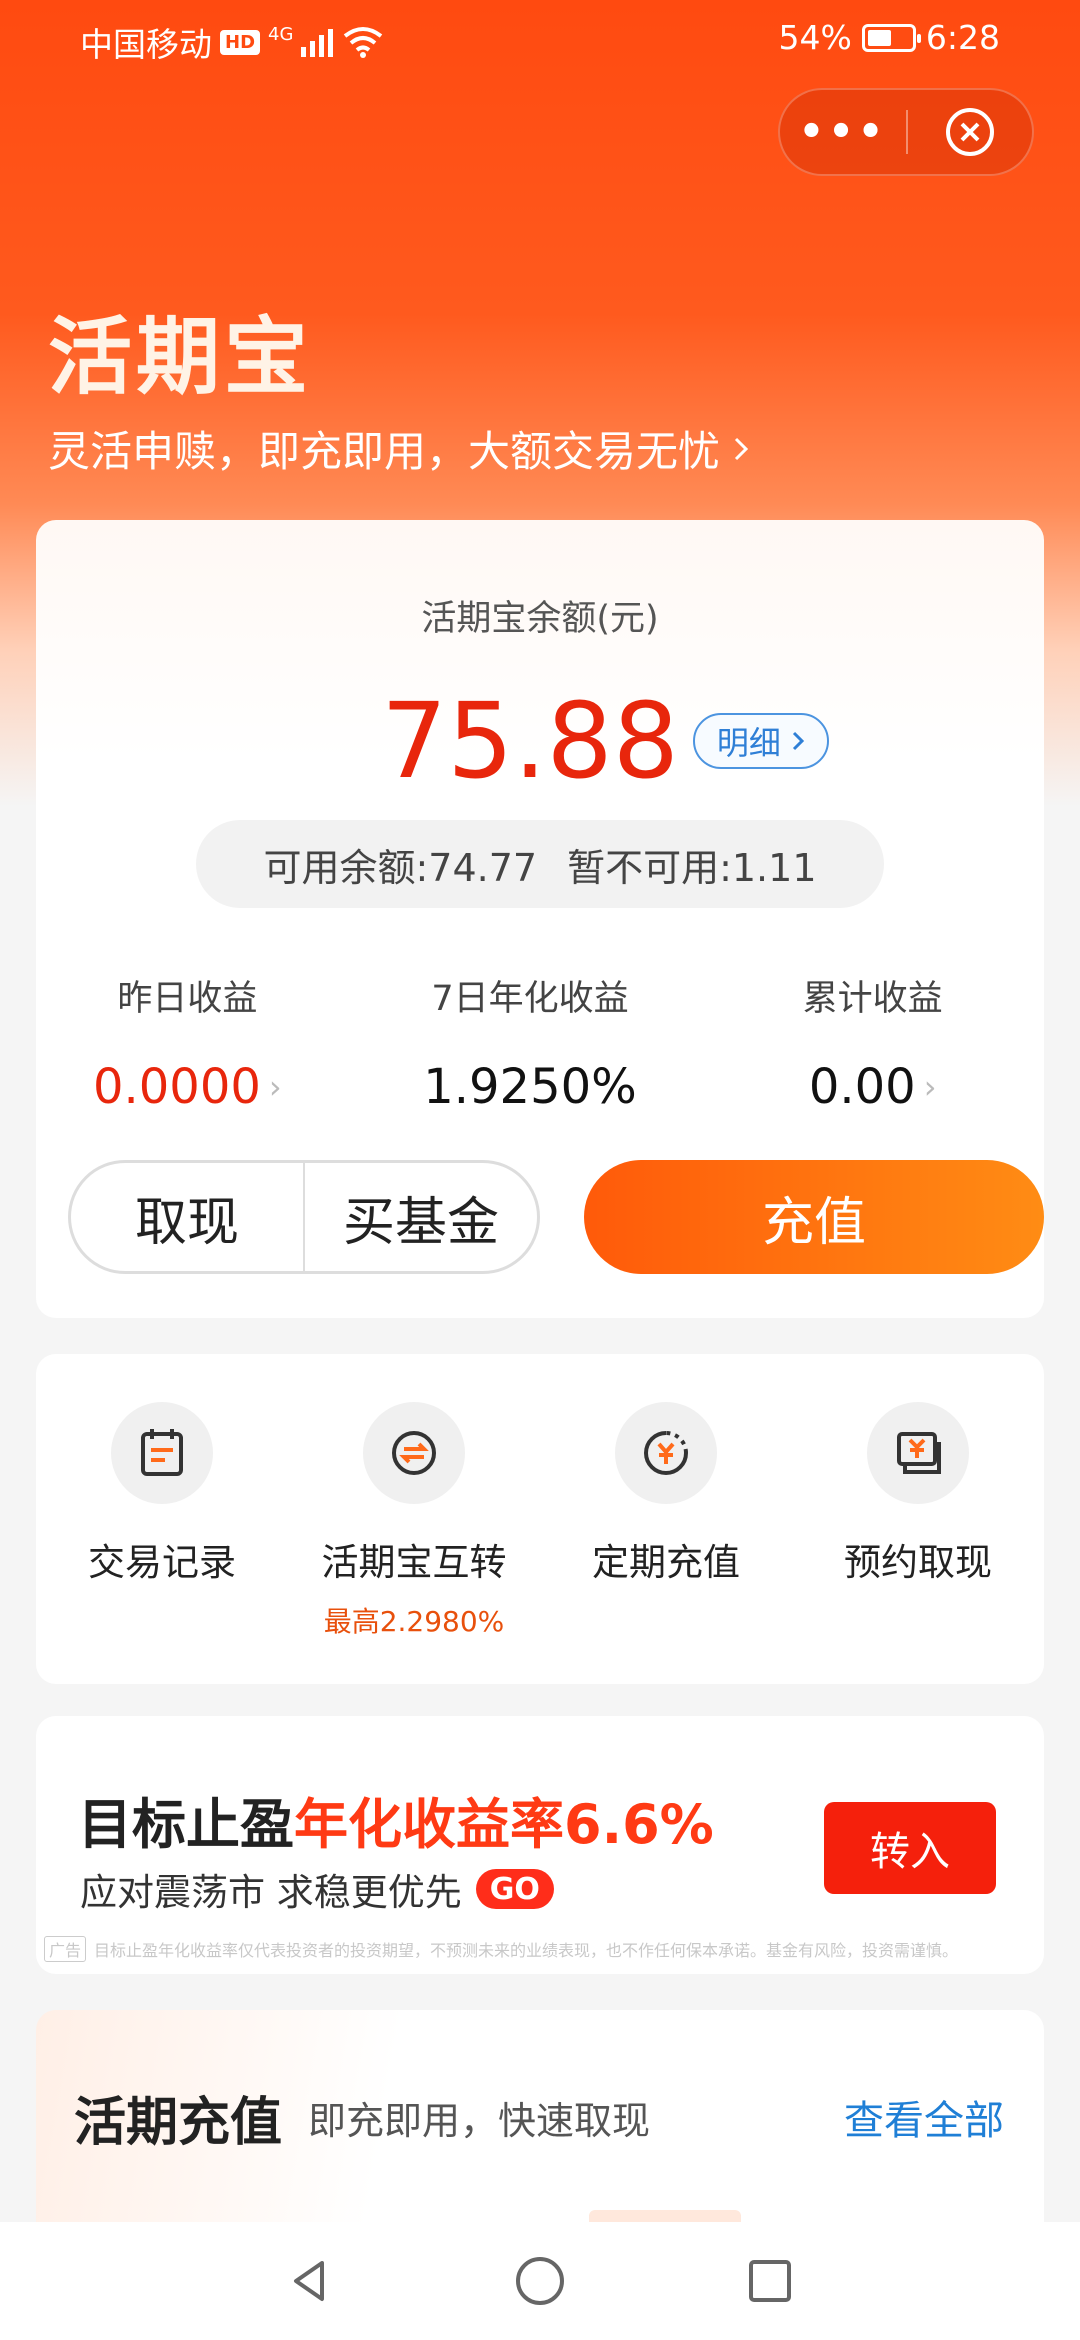  I want to click on section-title: 活期充值, so click(178, 2123).